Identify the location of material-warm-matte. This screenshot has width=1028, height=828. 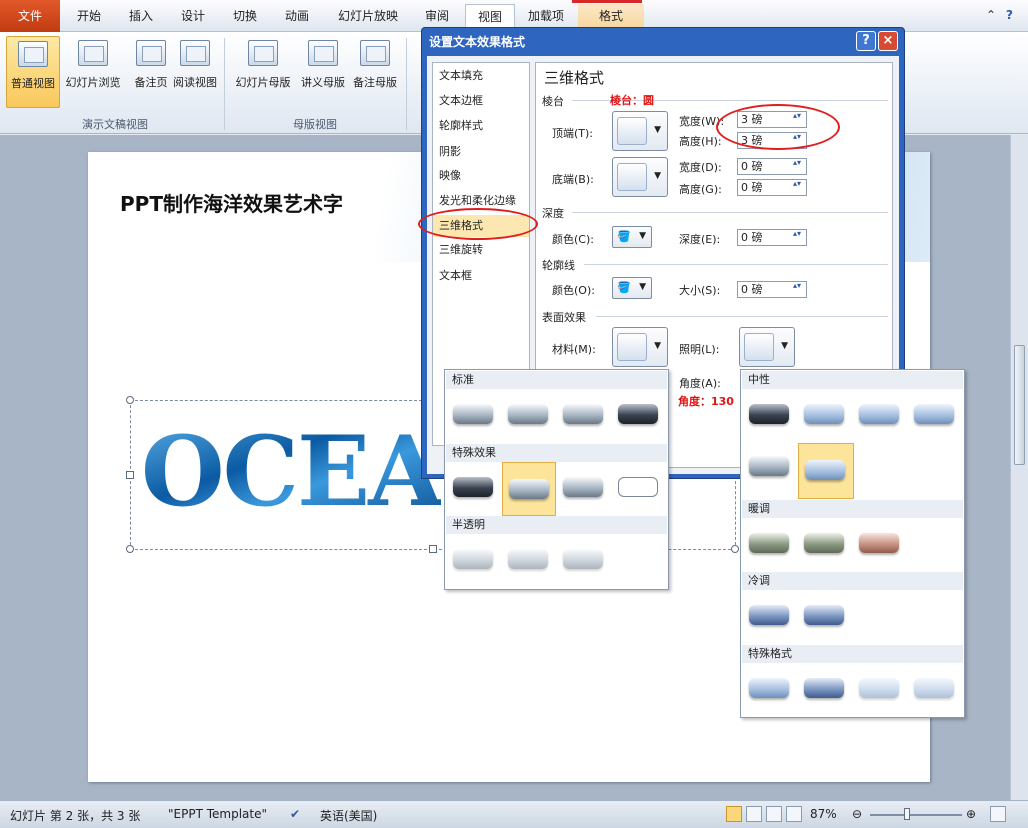
(528, 414).